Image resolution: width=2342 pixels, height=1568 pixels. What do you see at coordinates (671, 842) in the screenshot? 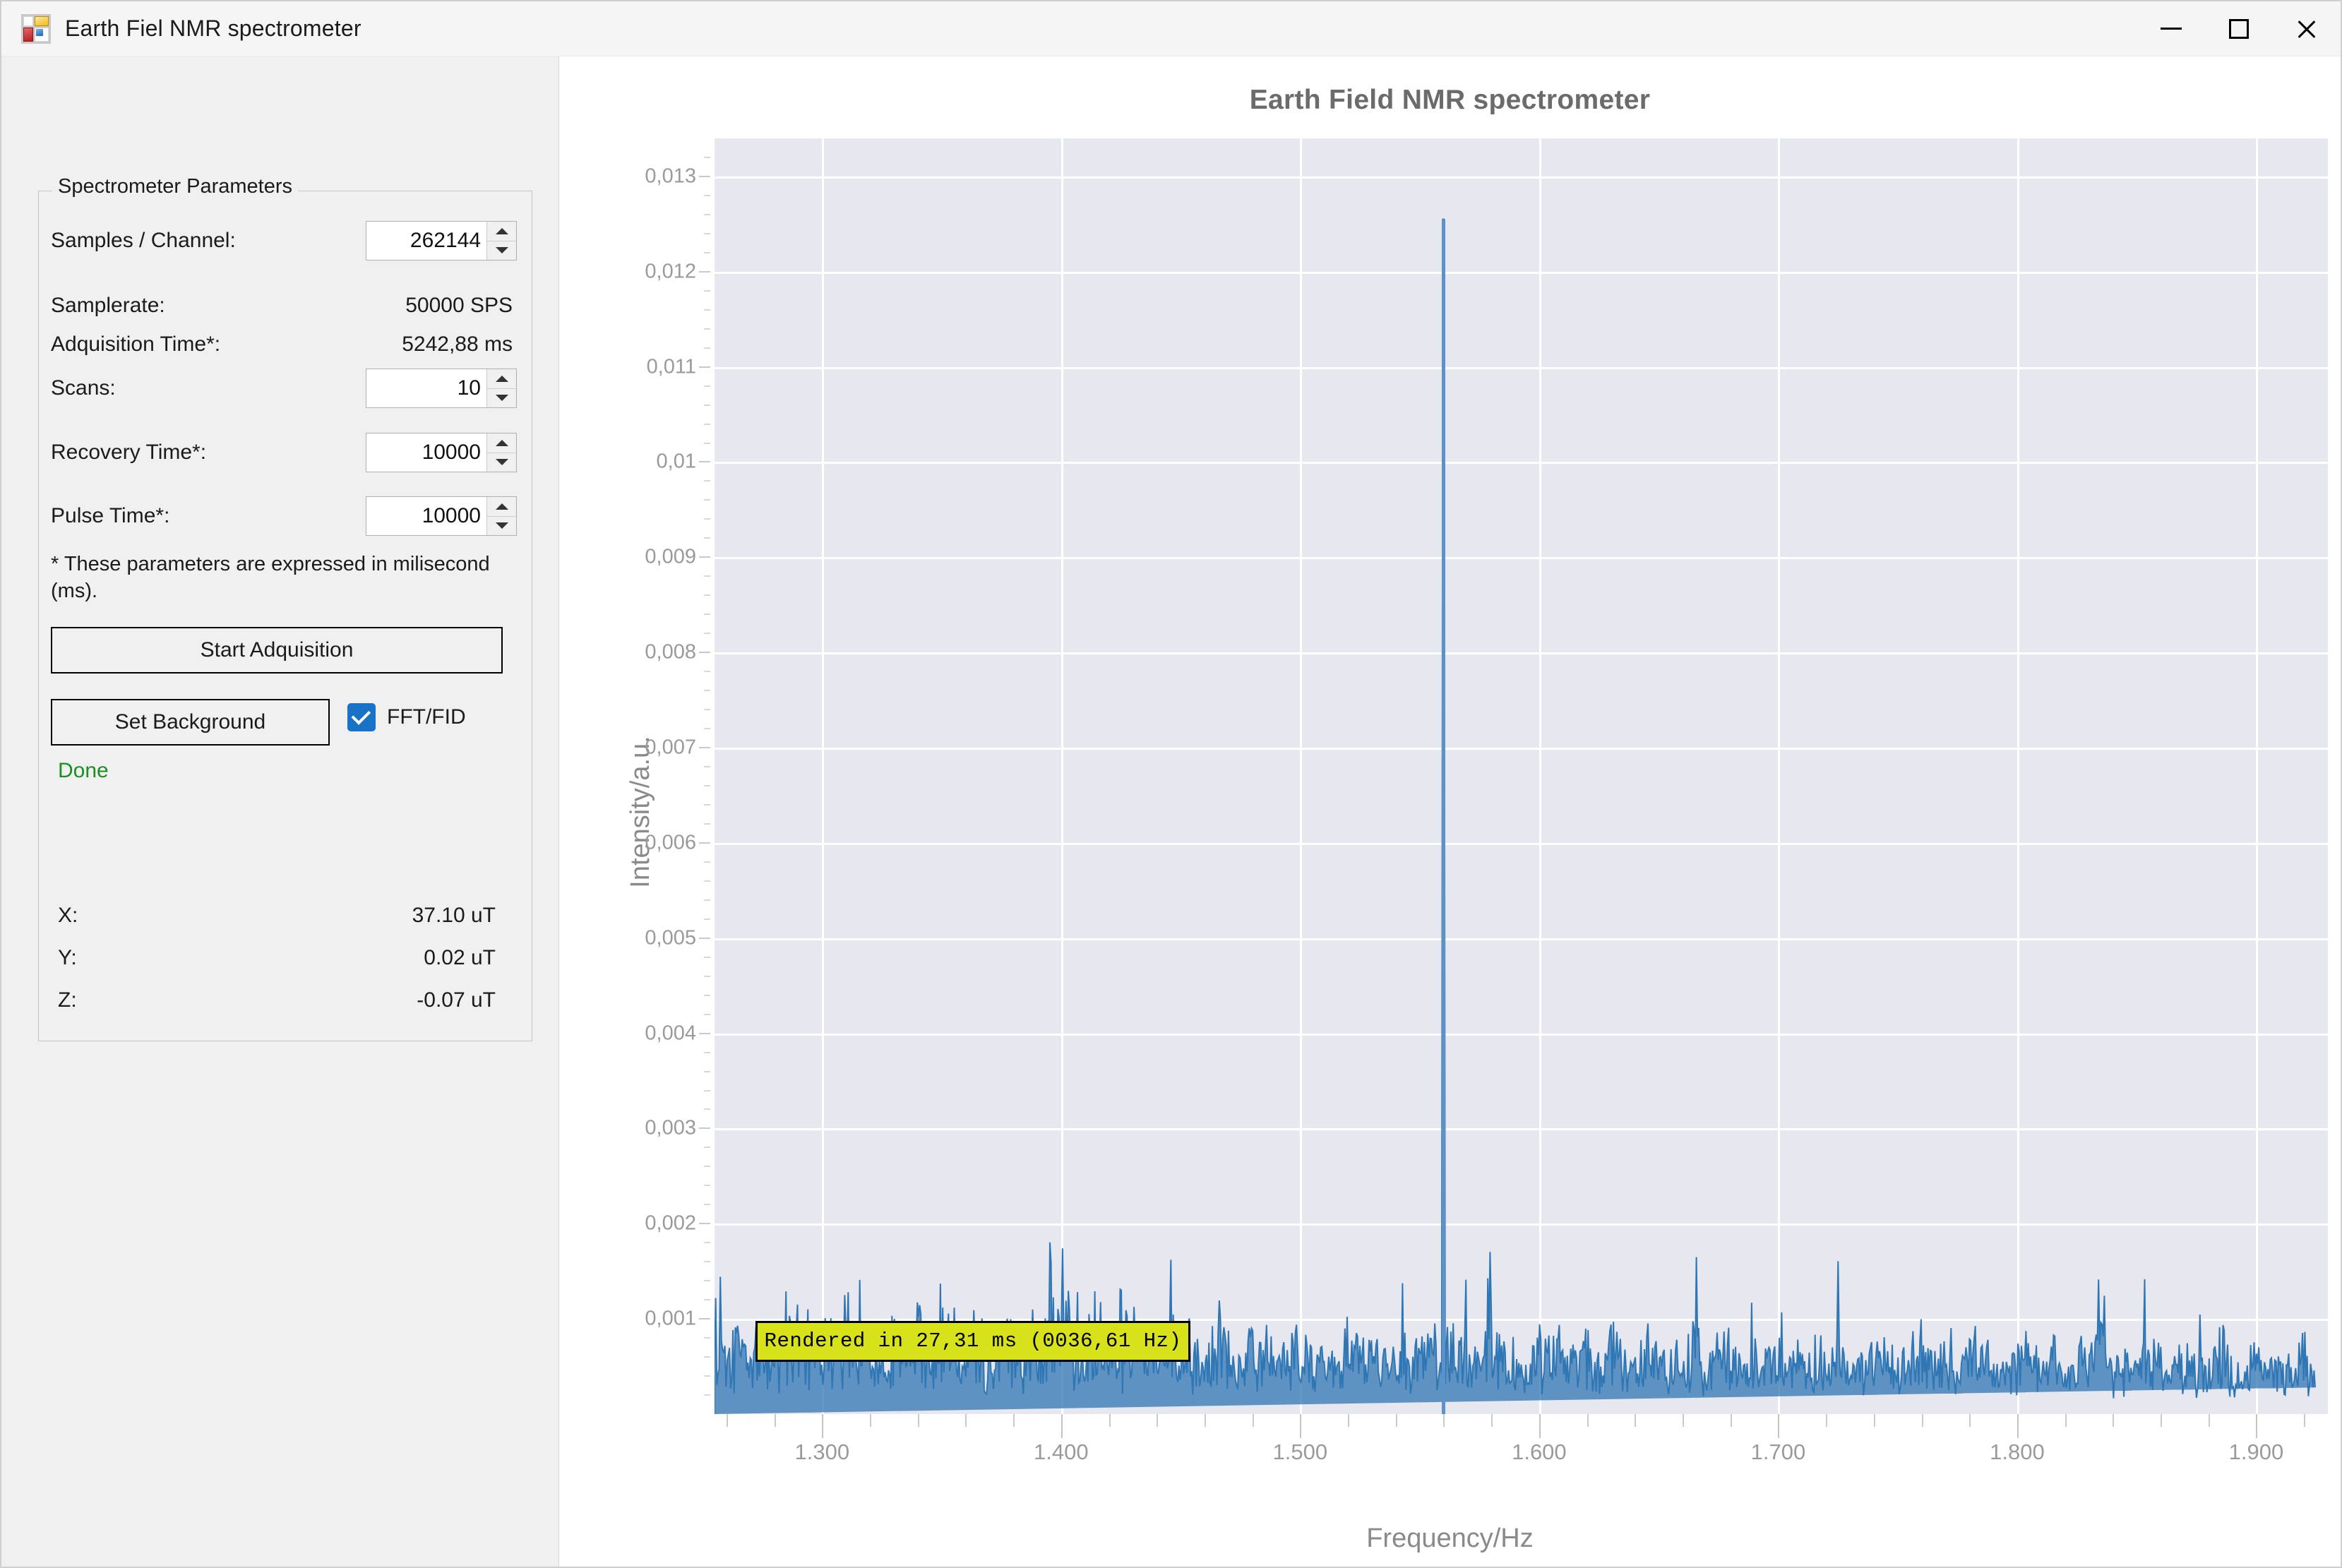
I see `y-tick-label: 0,006` at bounding box center [671, 842].